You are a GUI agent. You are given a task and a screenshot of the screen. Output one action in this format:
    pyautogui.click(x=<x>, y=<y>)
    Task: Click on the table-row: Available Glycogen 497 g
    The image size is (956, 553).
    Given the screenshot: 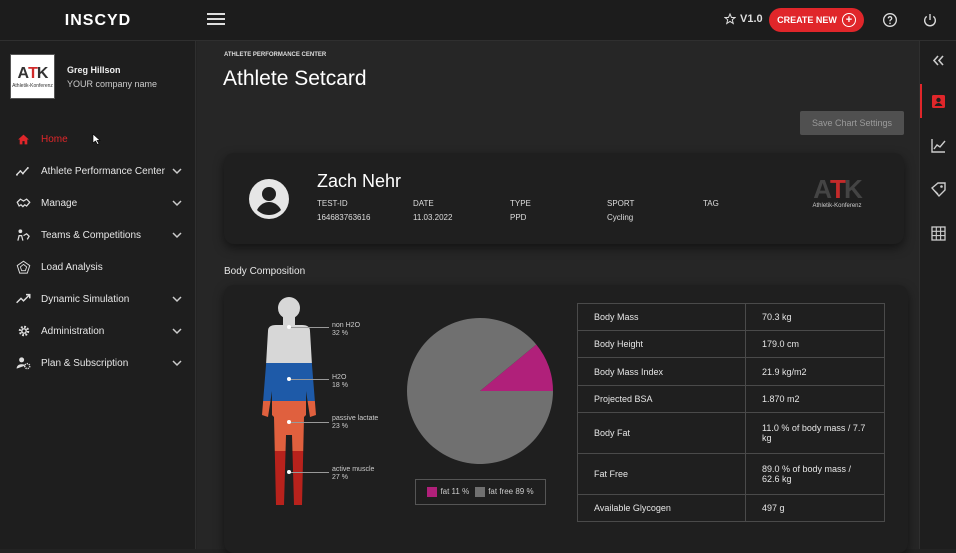 What is the action you would take?
    pyautogui.click(x=731, y=508)
    